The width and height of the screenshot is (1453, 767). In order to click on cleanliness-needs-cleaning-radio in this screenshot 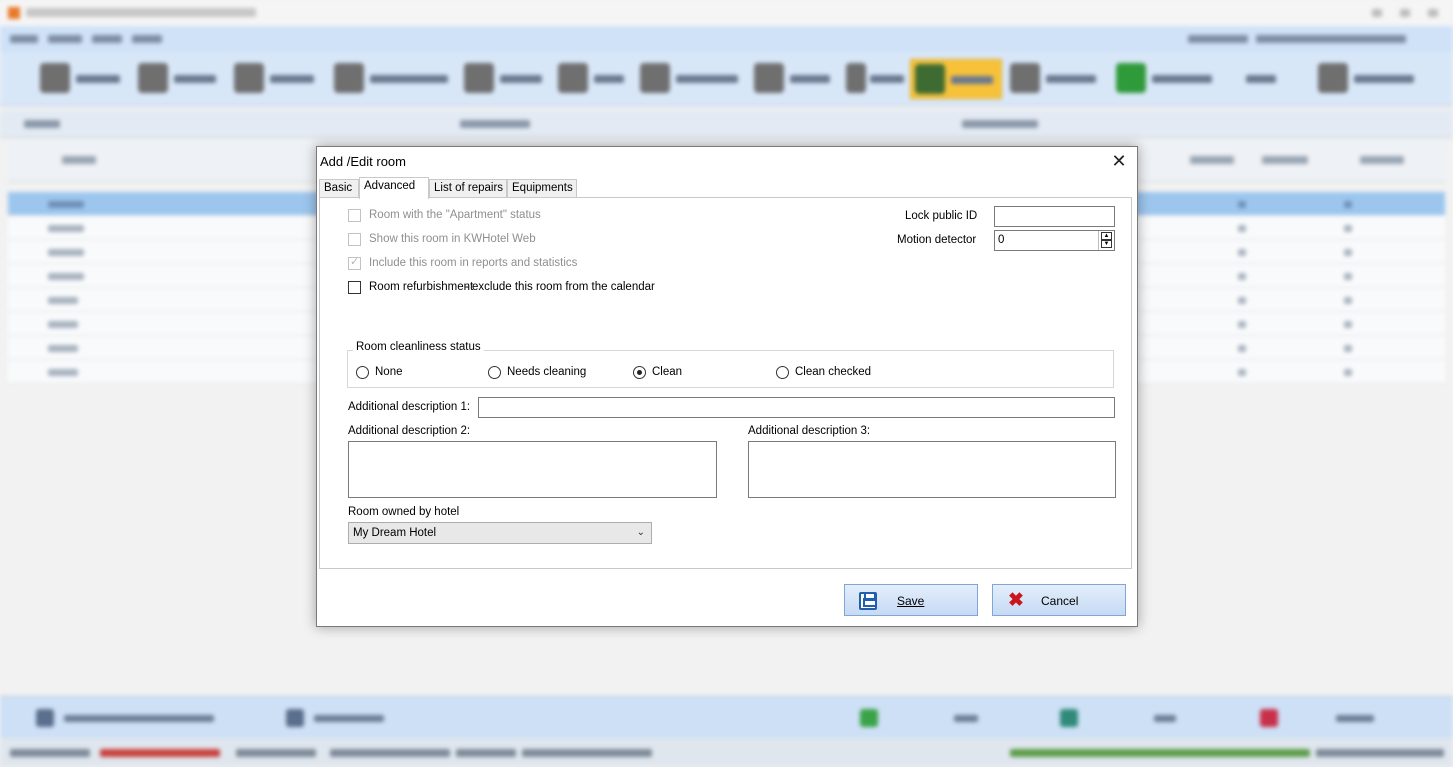, I will do `click(494, 372)`.